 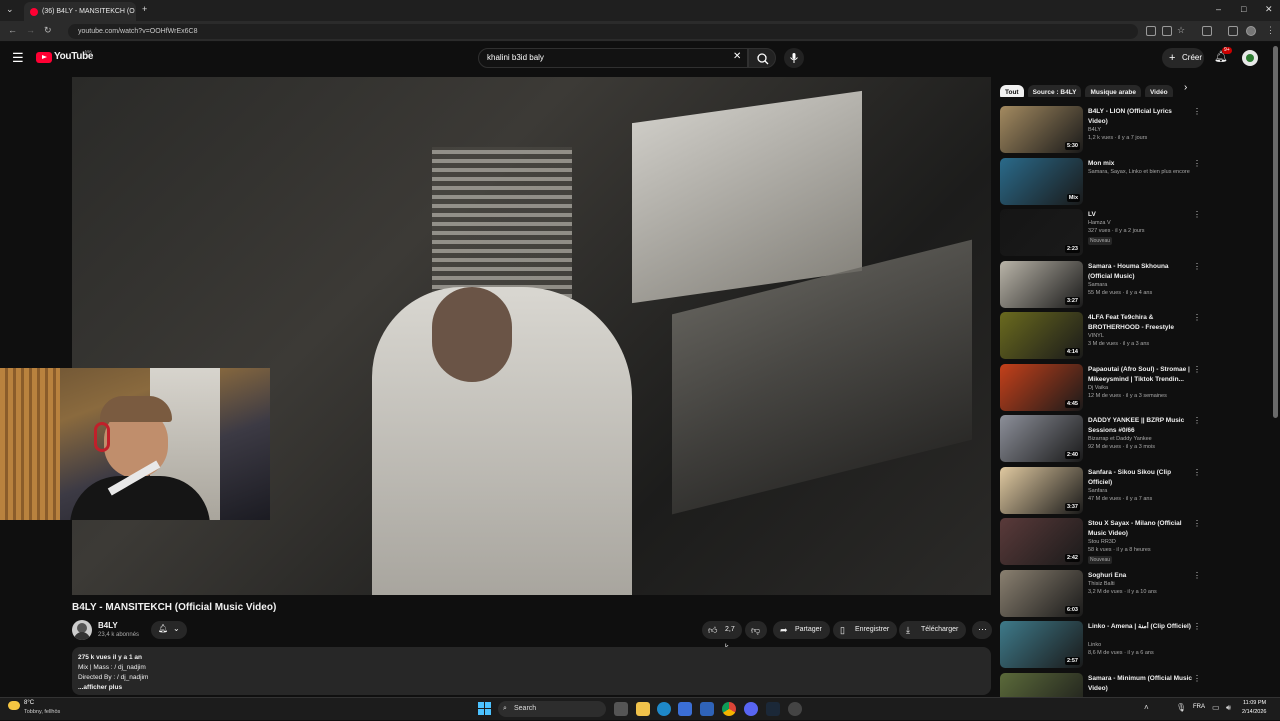 I want to click on youtube-logo-icon, so click(x=44, y=57).